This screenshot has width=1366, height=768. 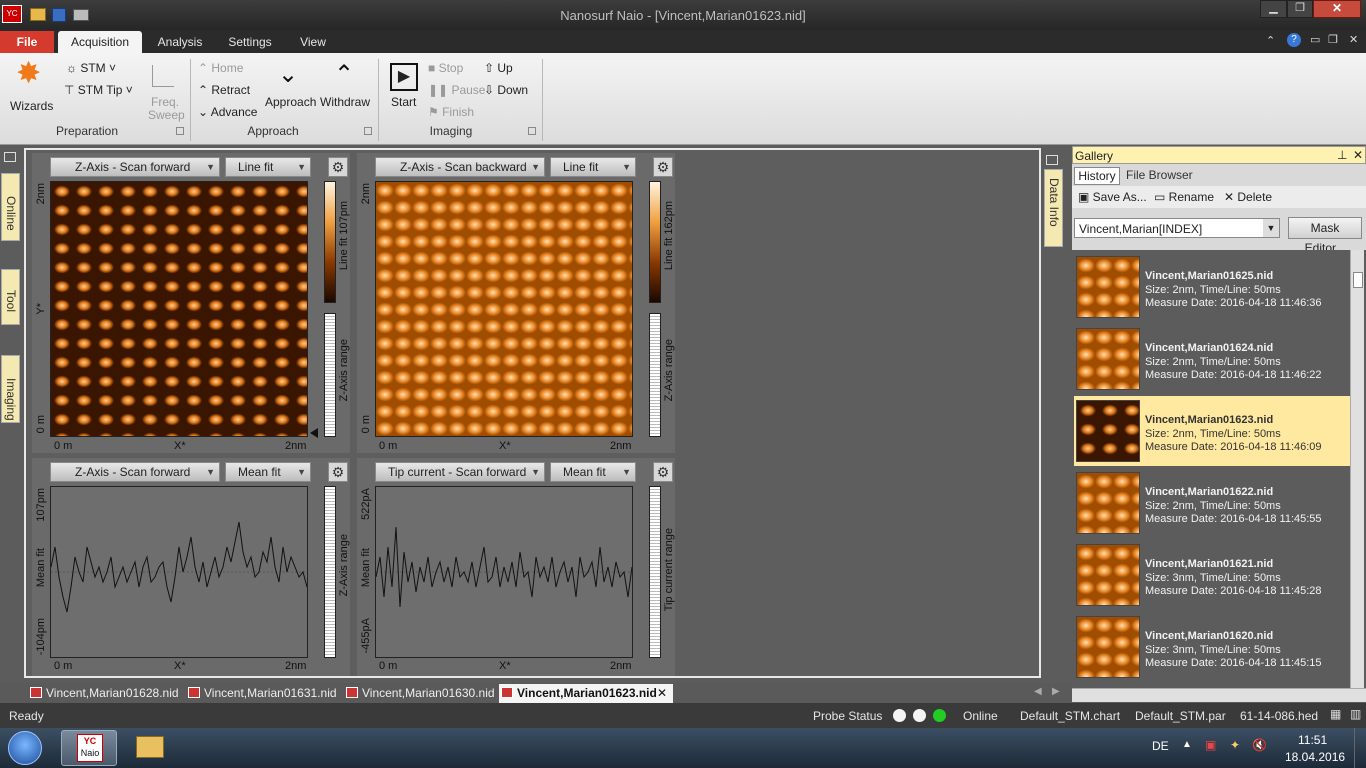 What do you see at coordinates (1187, 744) in the screenshot?
I see `tray-expand-icon: ▲` at bounding box center [1187, 744].